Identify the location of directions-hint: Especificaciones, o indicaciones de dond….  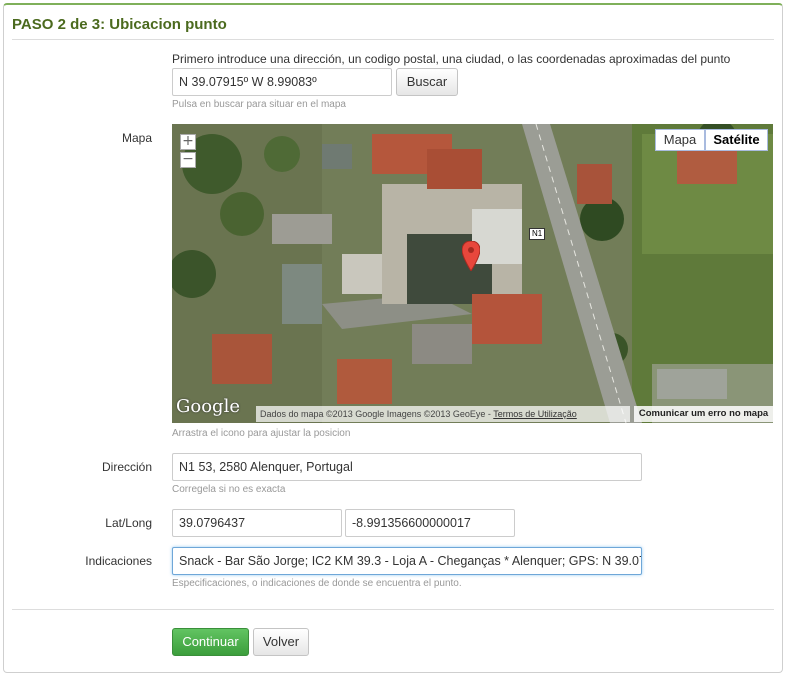
(317, 583).